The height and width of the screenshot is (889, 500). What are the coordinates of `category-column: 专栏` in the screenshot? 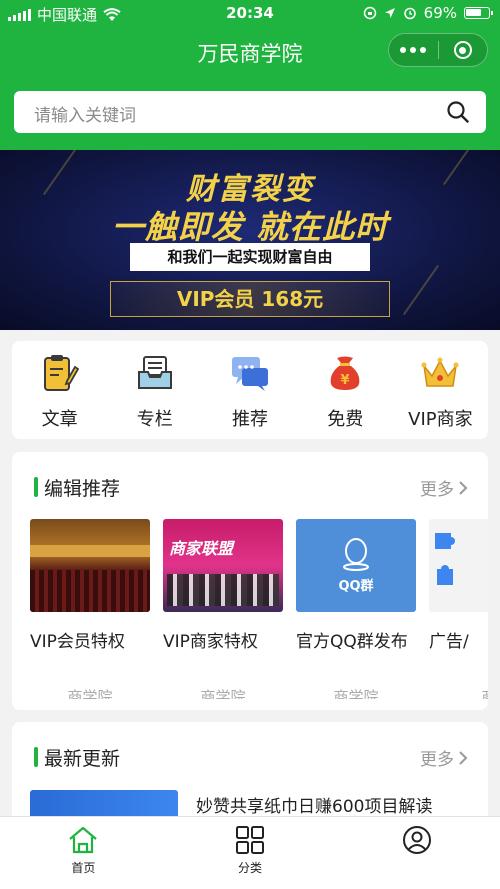 It's located at (154, 390).